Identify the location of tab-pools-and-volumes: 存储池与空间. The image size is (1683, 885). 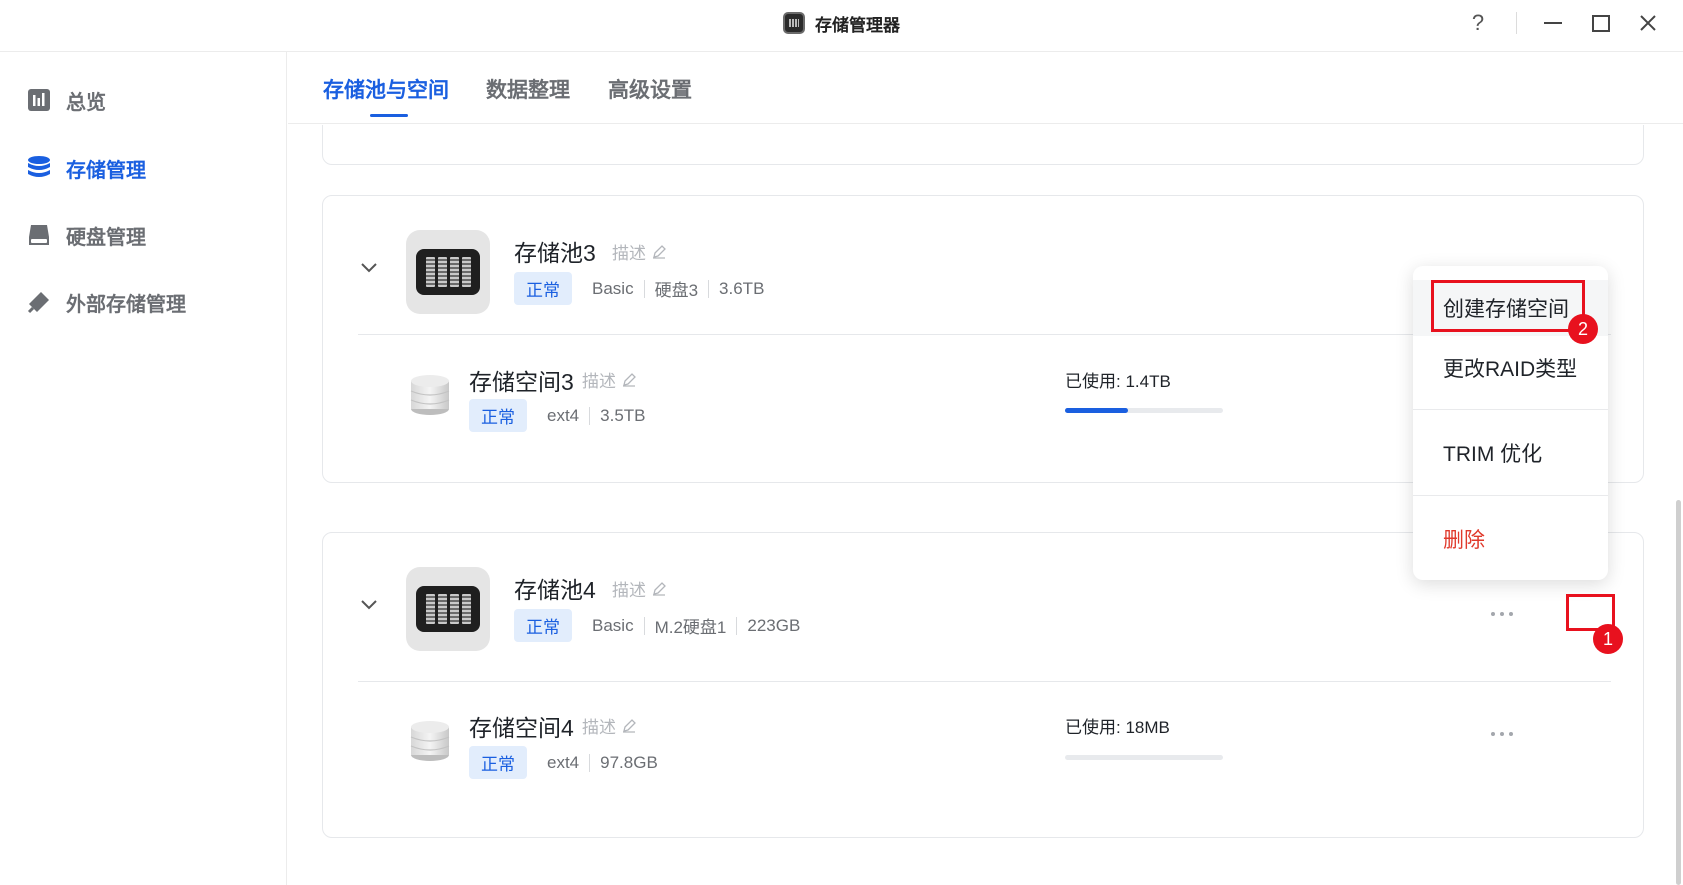
(386, 89).